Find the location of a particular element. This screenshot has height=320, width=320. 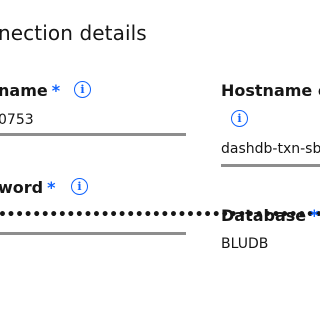

password-label-row: word * is located at coordinates (28, 187).